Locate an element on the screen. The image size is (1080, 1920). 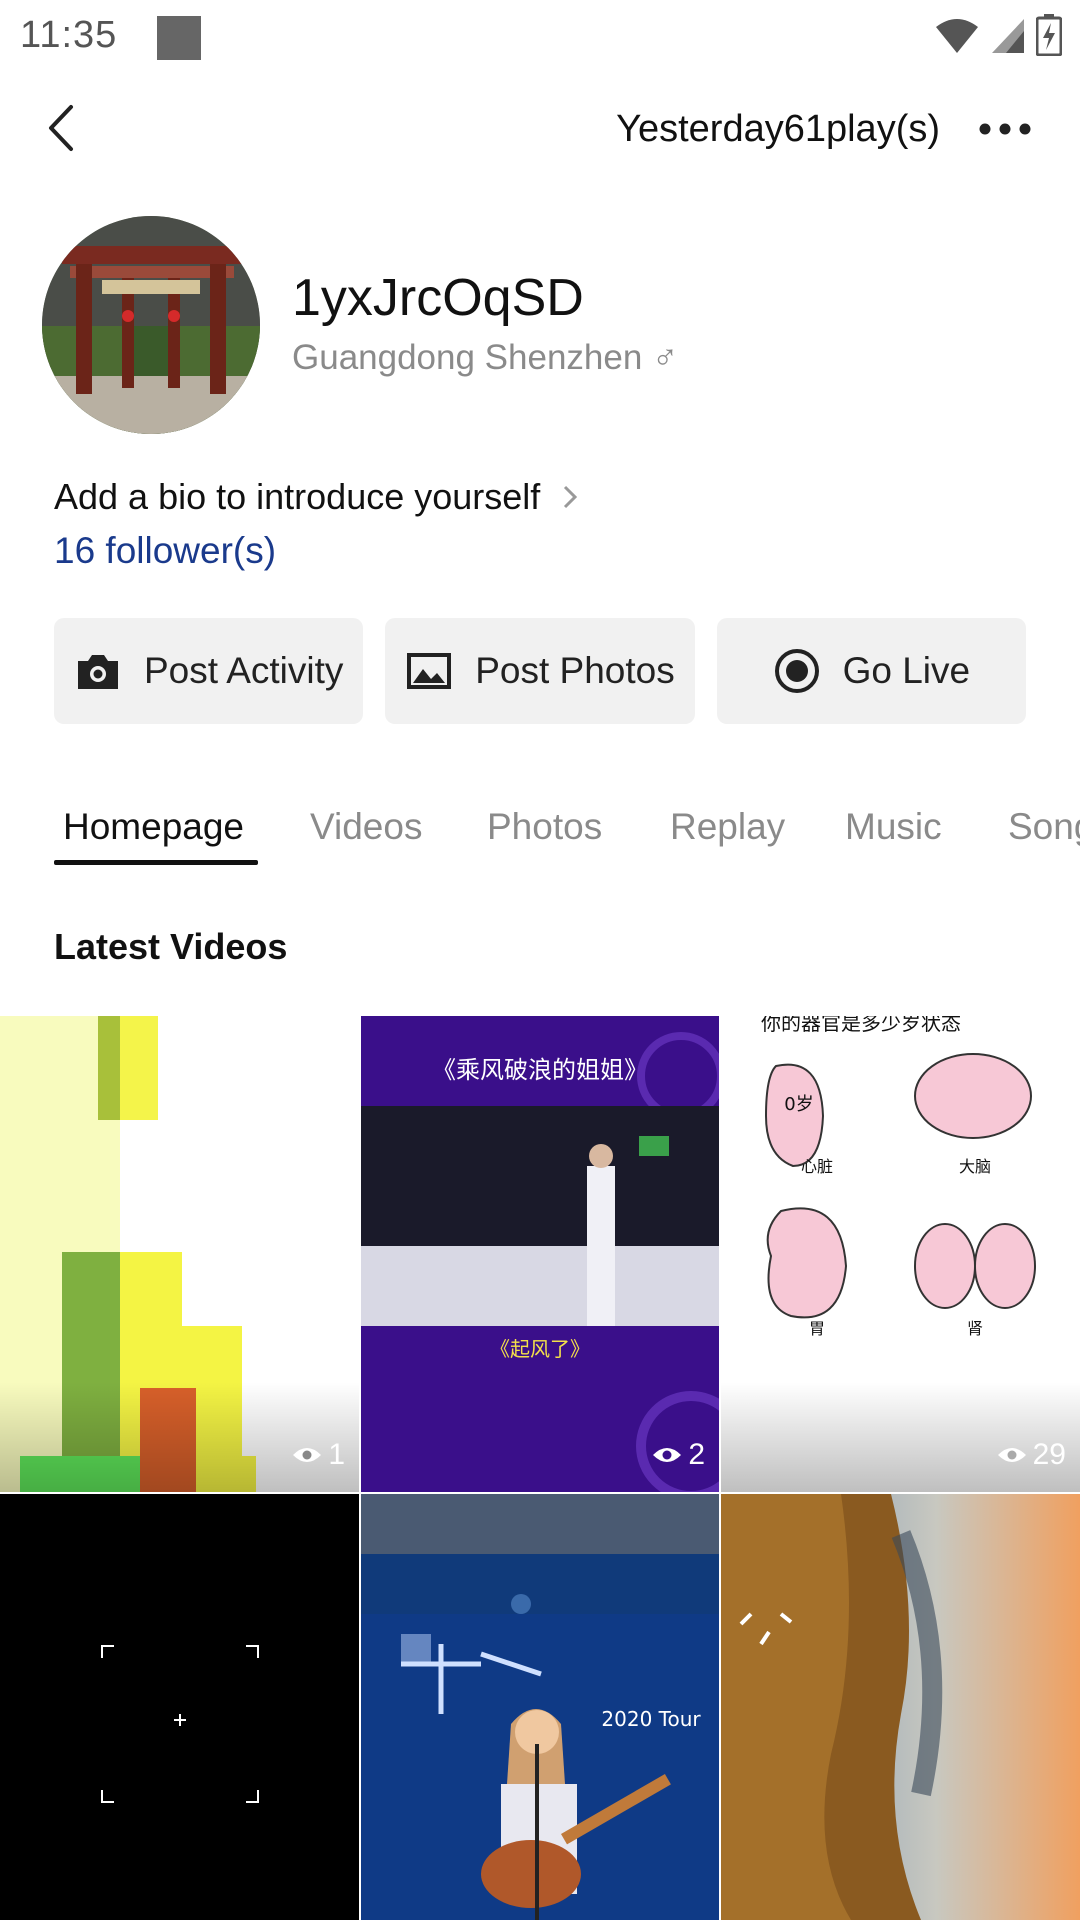
views-badge: 1 is located at coordinates (318, 1455).